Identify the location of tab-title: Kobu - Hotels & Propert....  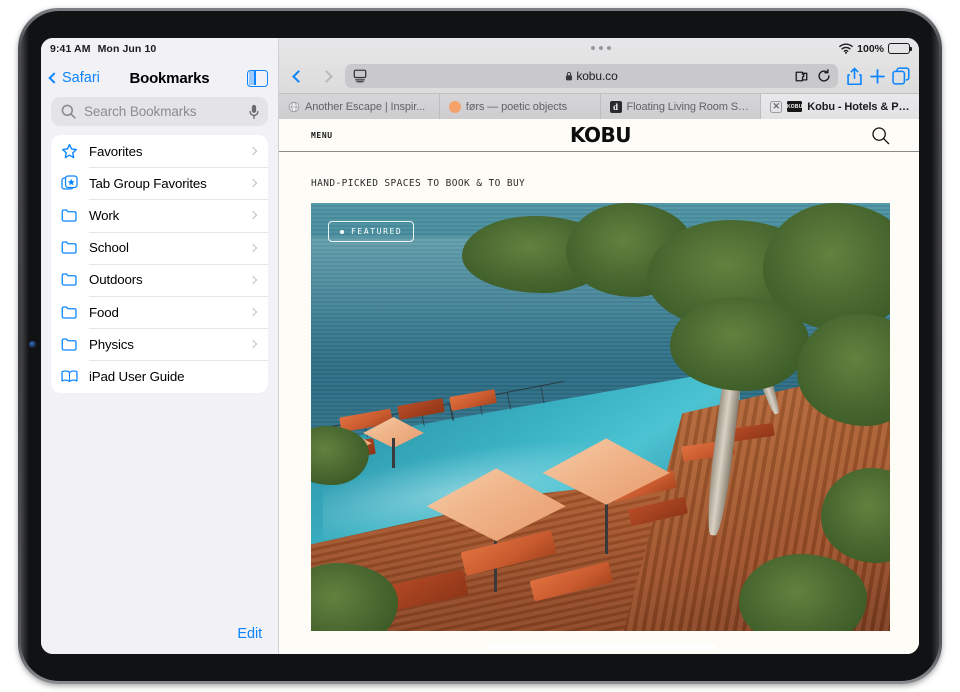
(859, 106).